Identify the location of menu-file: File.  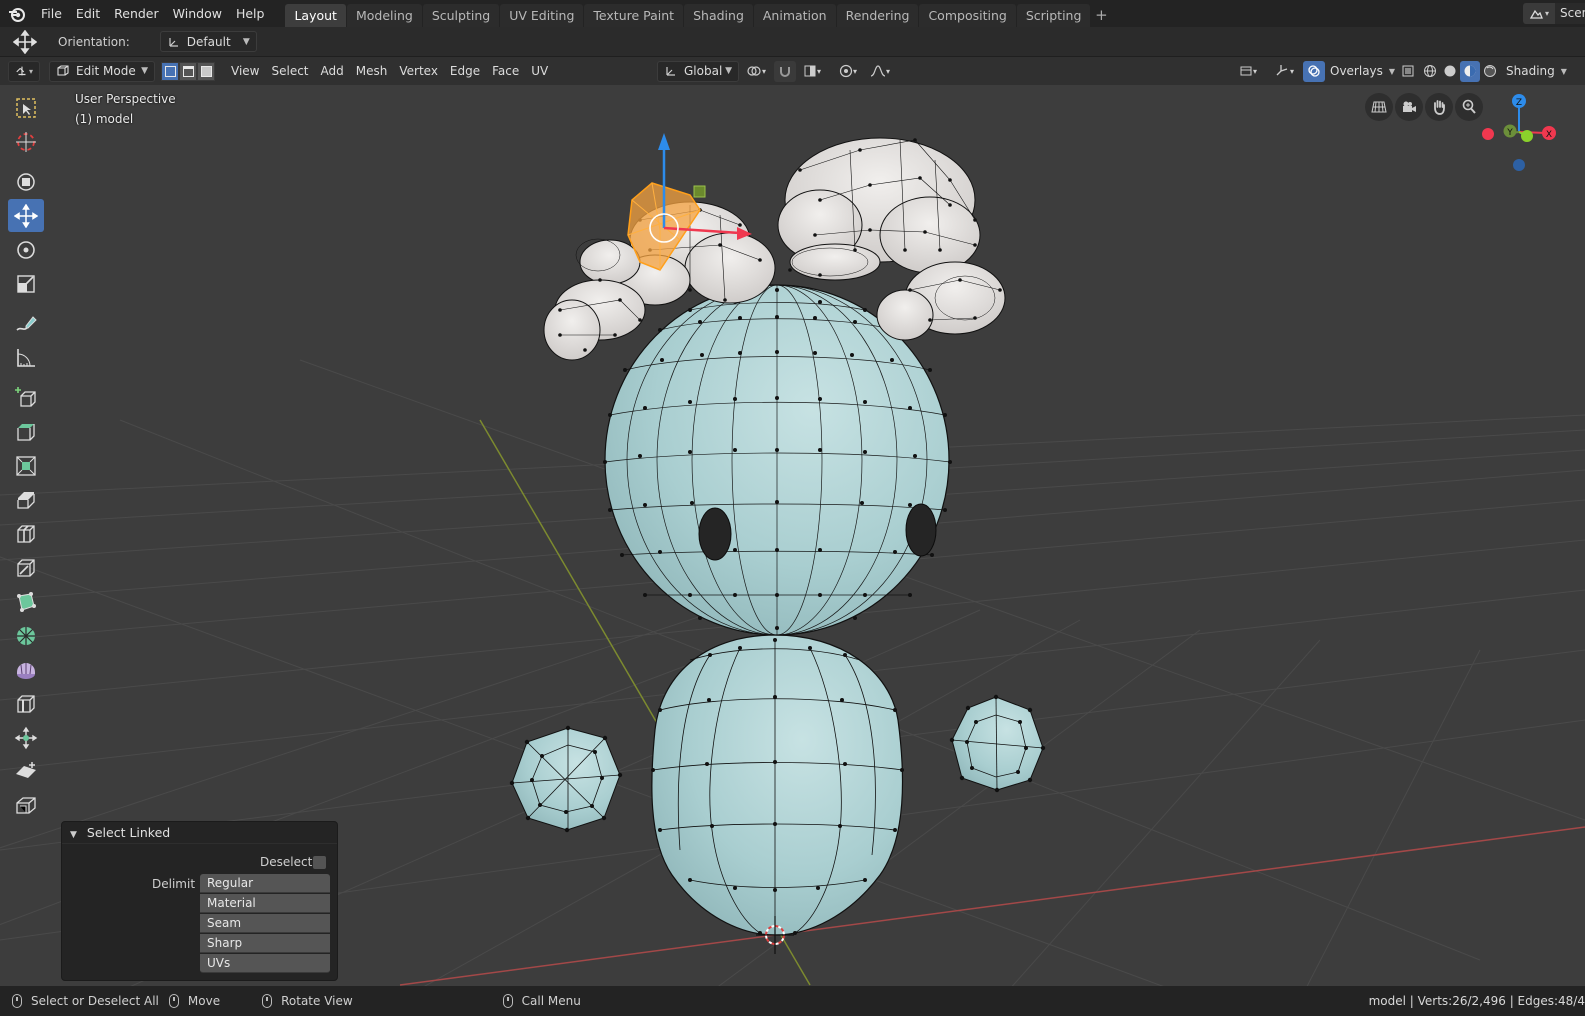
(51, 13).